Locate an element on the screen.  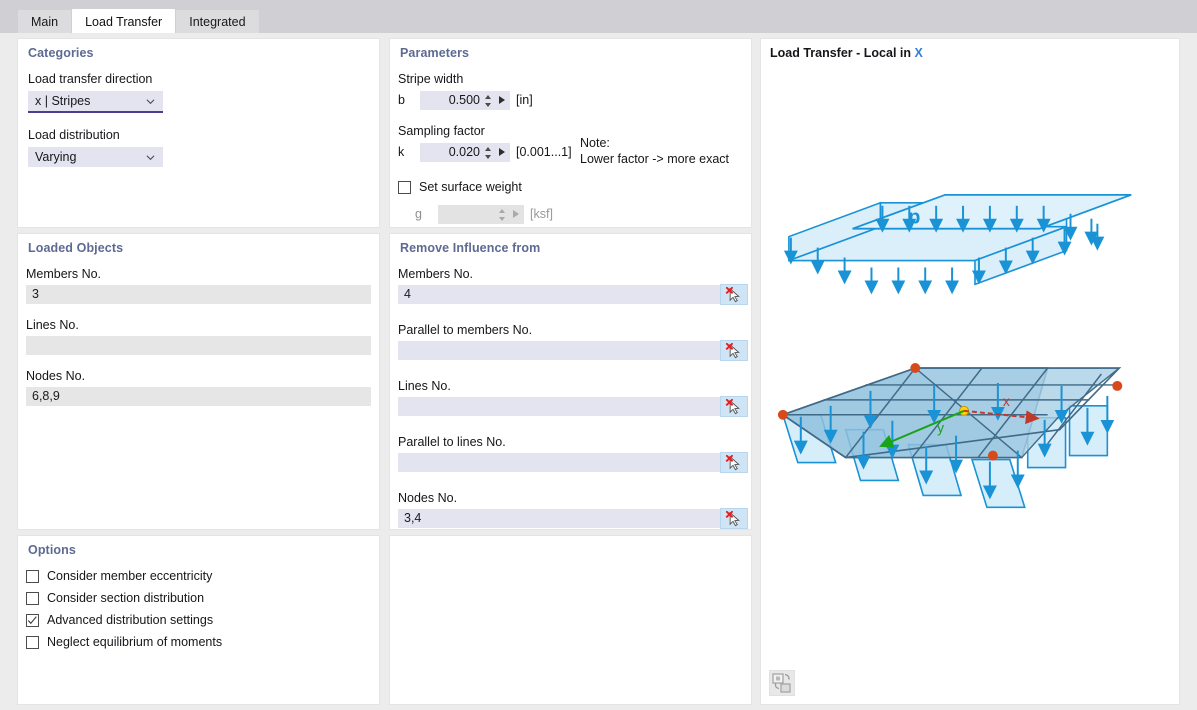
parameters-title: Parameters is located at coordinates (435, 53).